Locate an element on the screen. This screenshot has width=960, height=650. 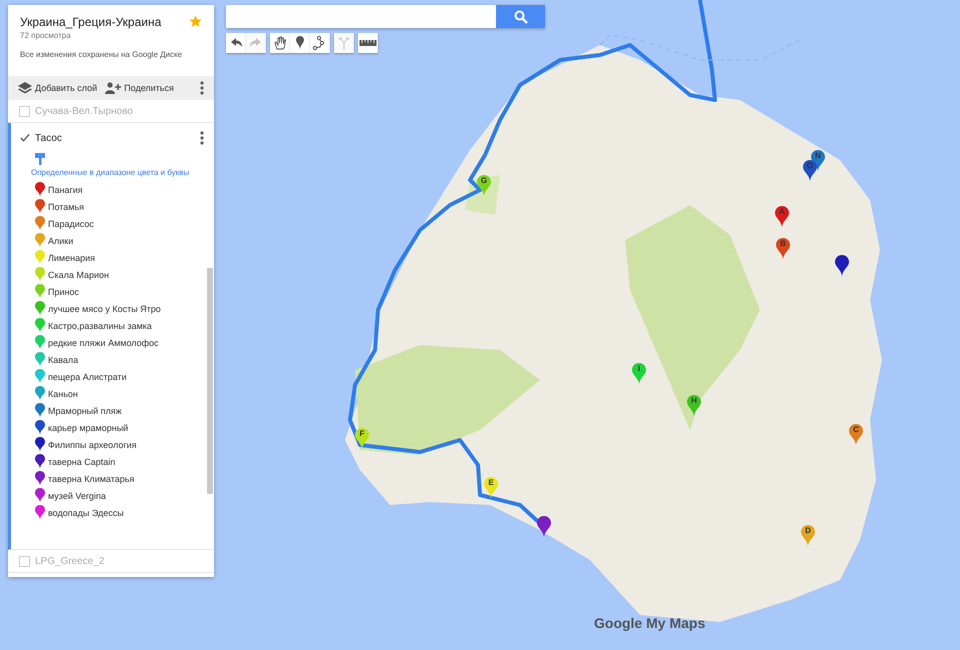
place-item: водопады Эдессы is located at coordinates (79, 512).